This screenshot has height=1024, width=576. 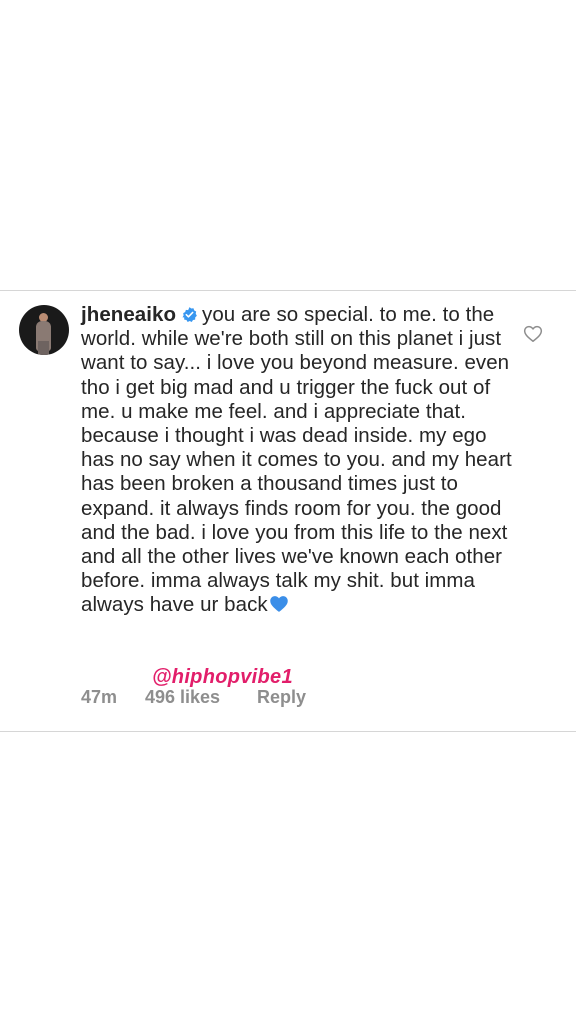 I want to click on verified-badge-icon, so click(x=189, y=314).